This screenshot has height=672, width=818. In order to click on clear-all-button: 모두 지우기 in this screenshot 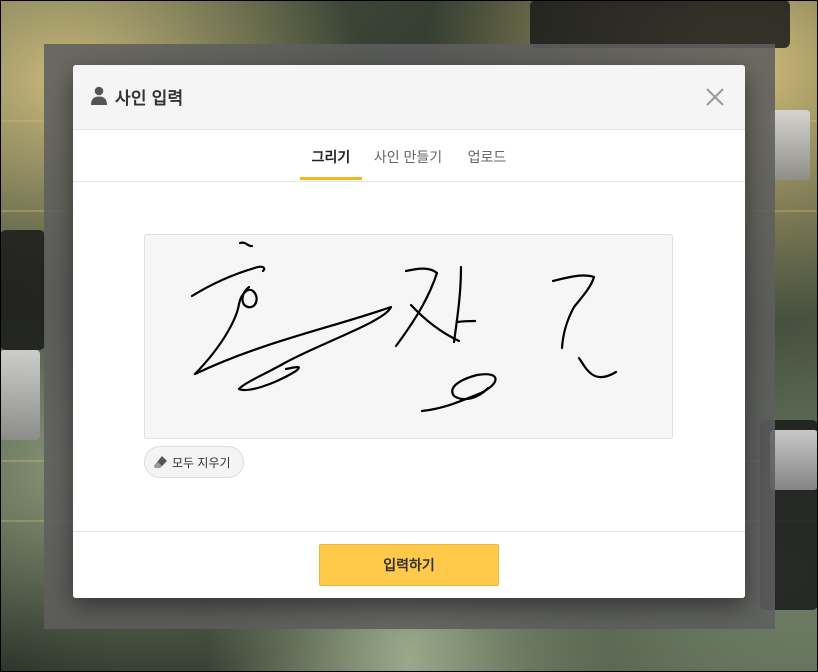, I will do `click(194, 462)`.